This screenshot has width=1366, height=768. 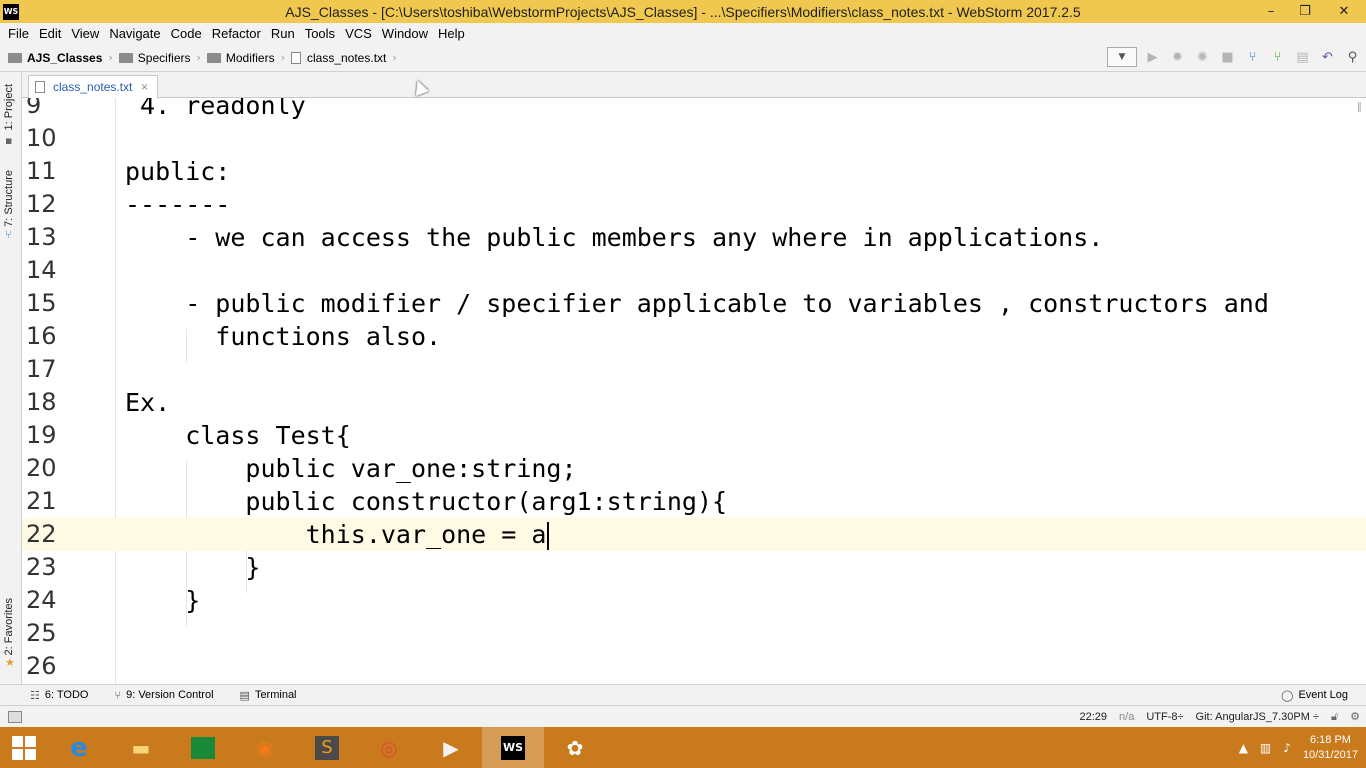 What do you see at coordinates (93, 86) in the screenshot?
I see `tab-class-notes: class_notes.txt ×` at bounding box center [93, 86].